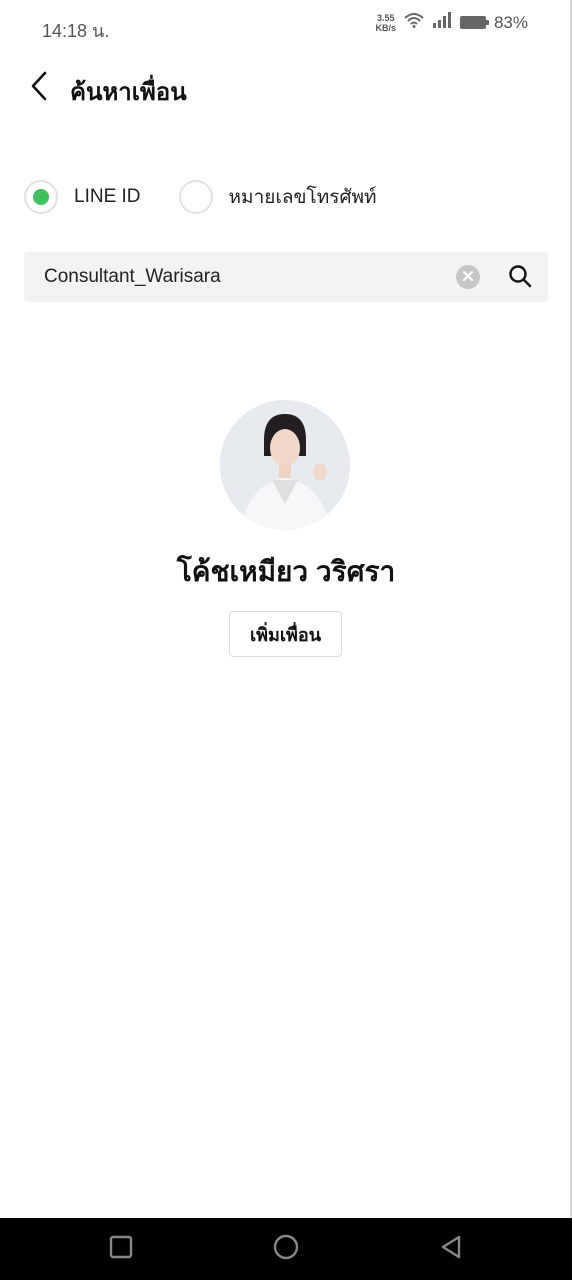  What do you see at coordinates (285, 465) in the screenshot?
I see `avatar` at bounding box center [285, 465].